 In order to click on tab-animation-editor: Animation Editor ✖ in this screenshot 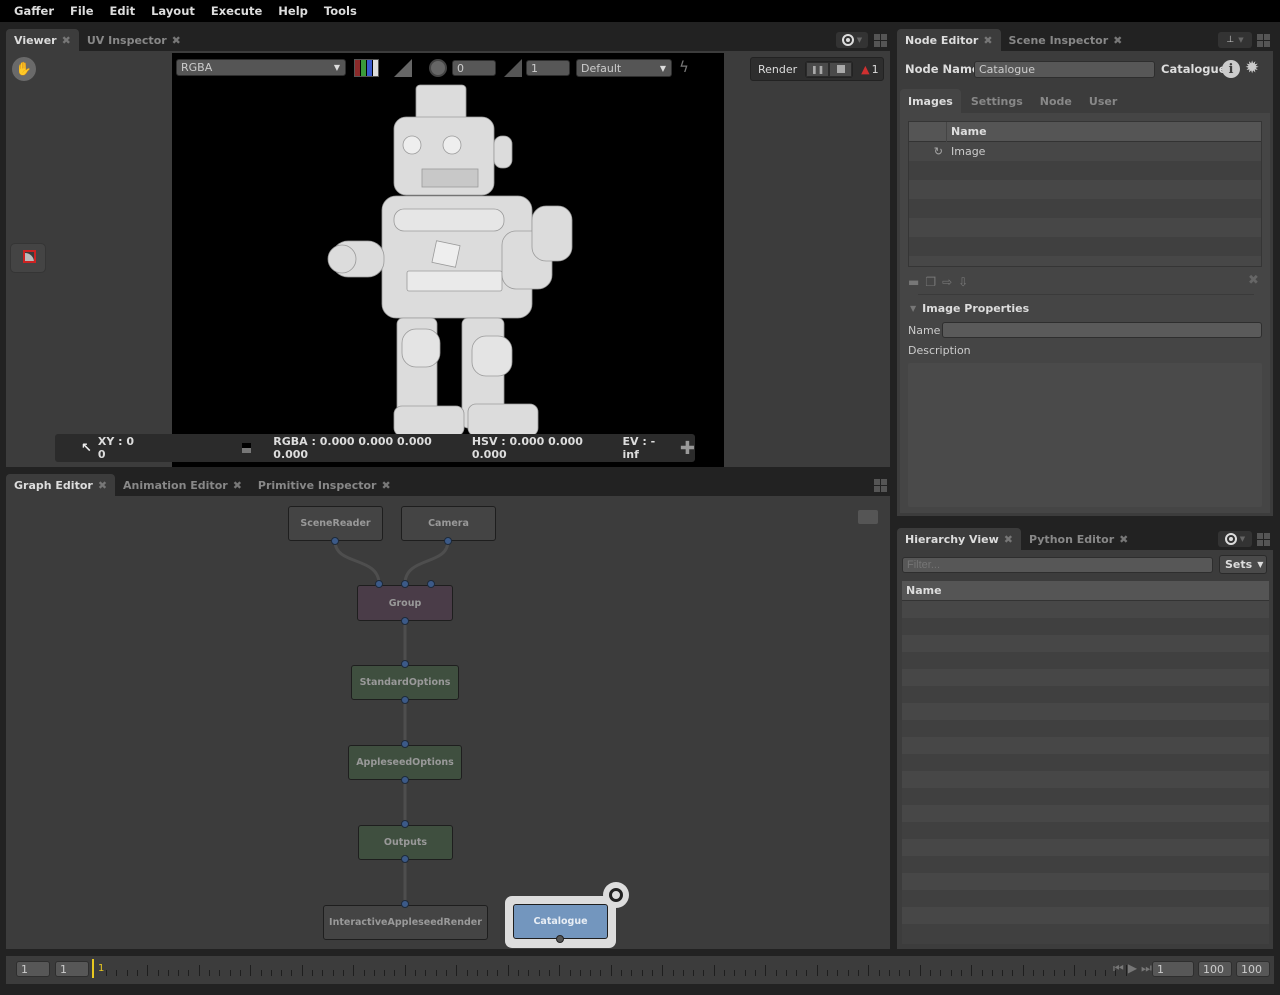, I will do `click(182, 485)`.